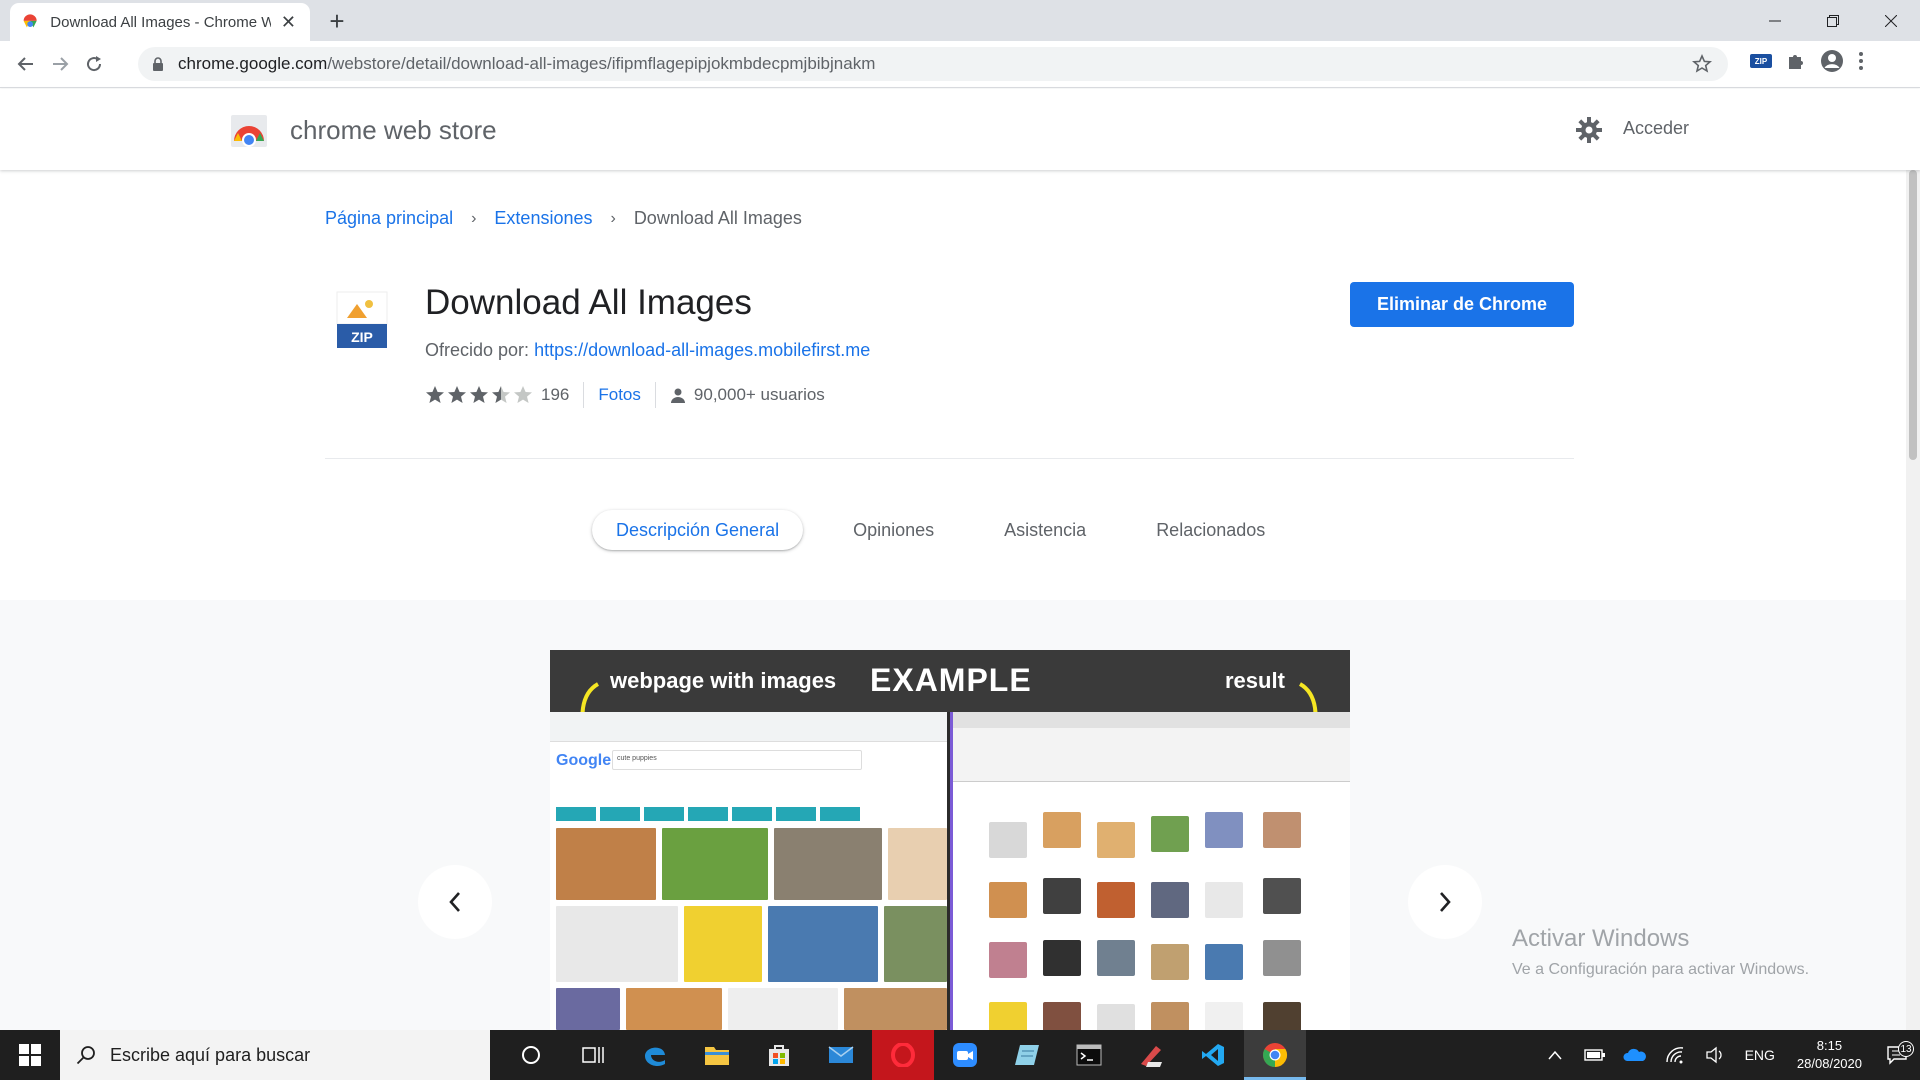 This screenshot has width=1920, height=1080. I want to click on minimize-button, so click(1775, 20).